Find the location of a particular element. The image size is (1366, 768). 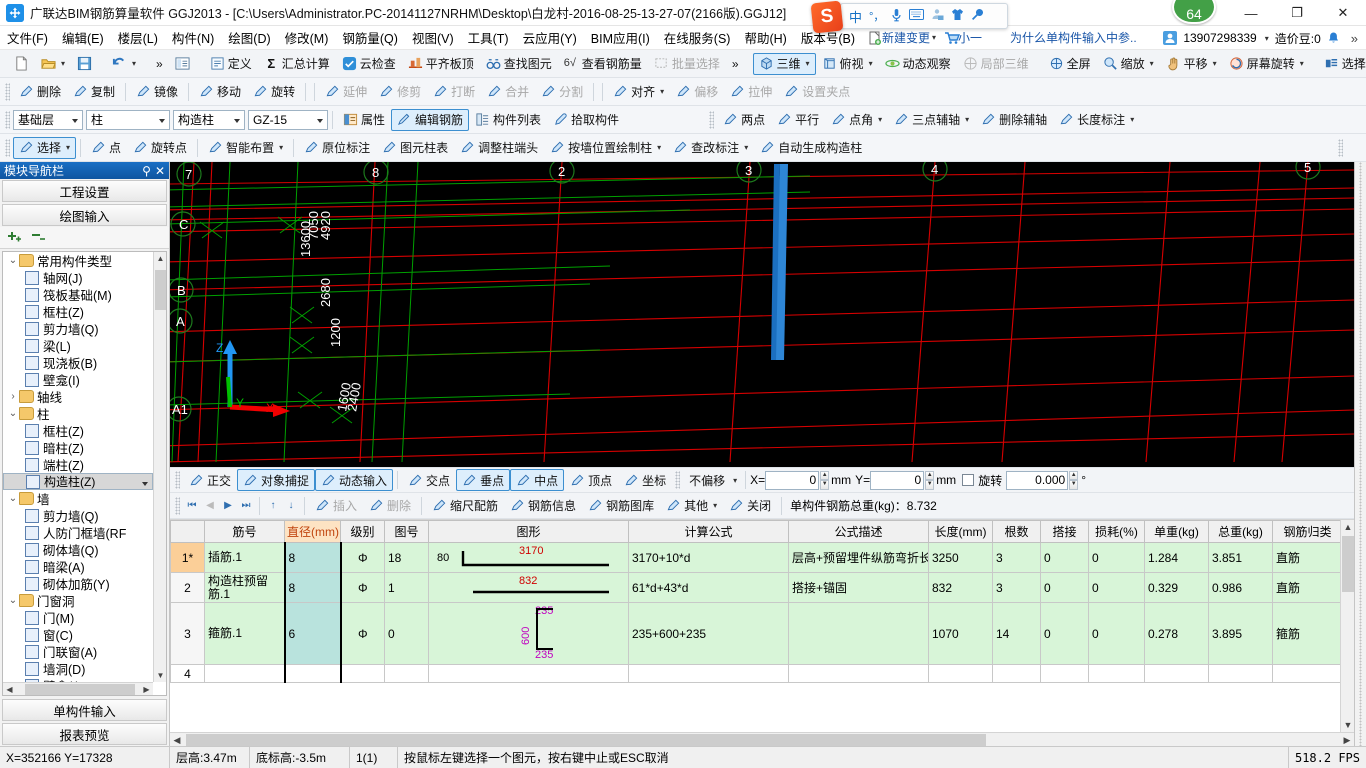

snap-btn-3: 交点 is located at coordinates (429, 480).